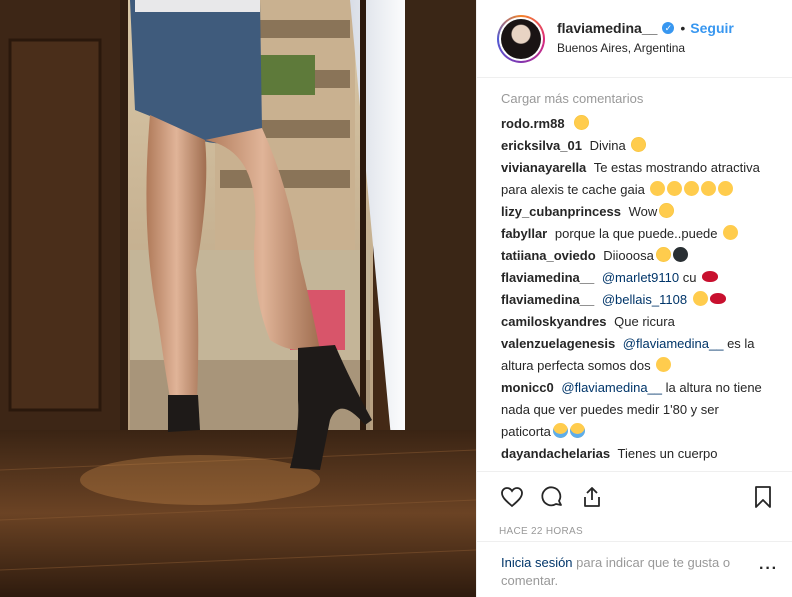 The width and height of the screenshot is (792, 597). Describe the element at coordinates (636, 124) in the screenshot. I see `comment: rodo.rm88` at that location.